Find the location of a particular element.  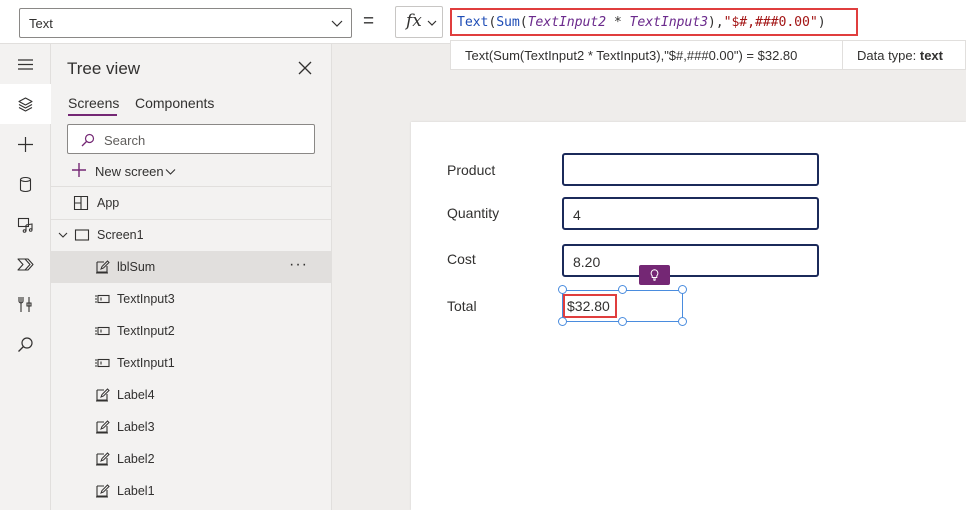

divider is located at coordinates (842, 55).